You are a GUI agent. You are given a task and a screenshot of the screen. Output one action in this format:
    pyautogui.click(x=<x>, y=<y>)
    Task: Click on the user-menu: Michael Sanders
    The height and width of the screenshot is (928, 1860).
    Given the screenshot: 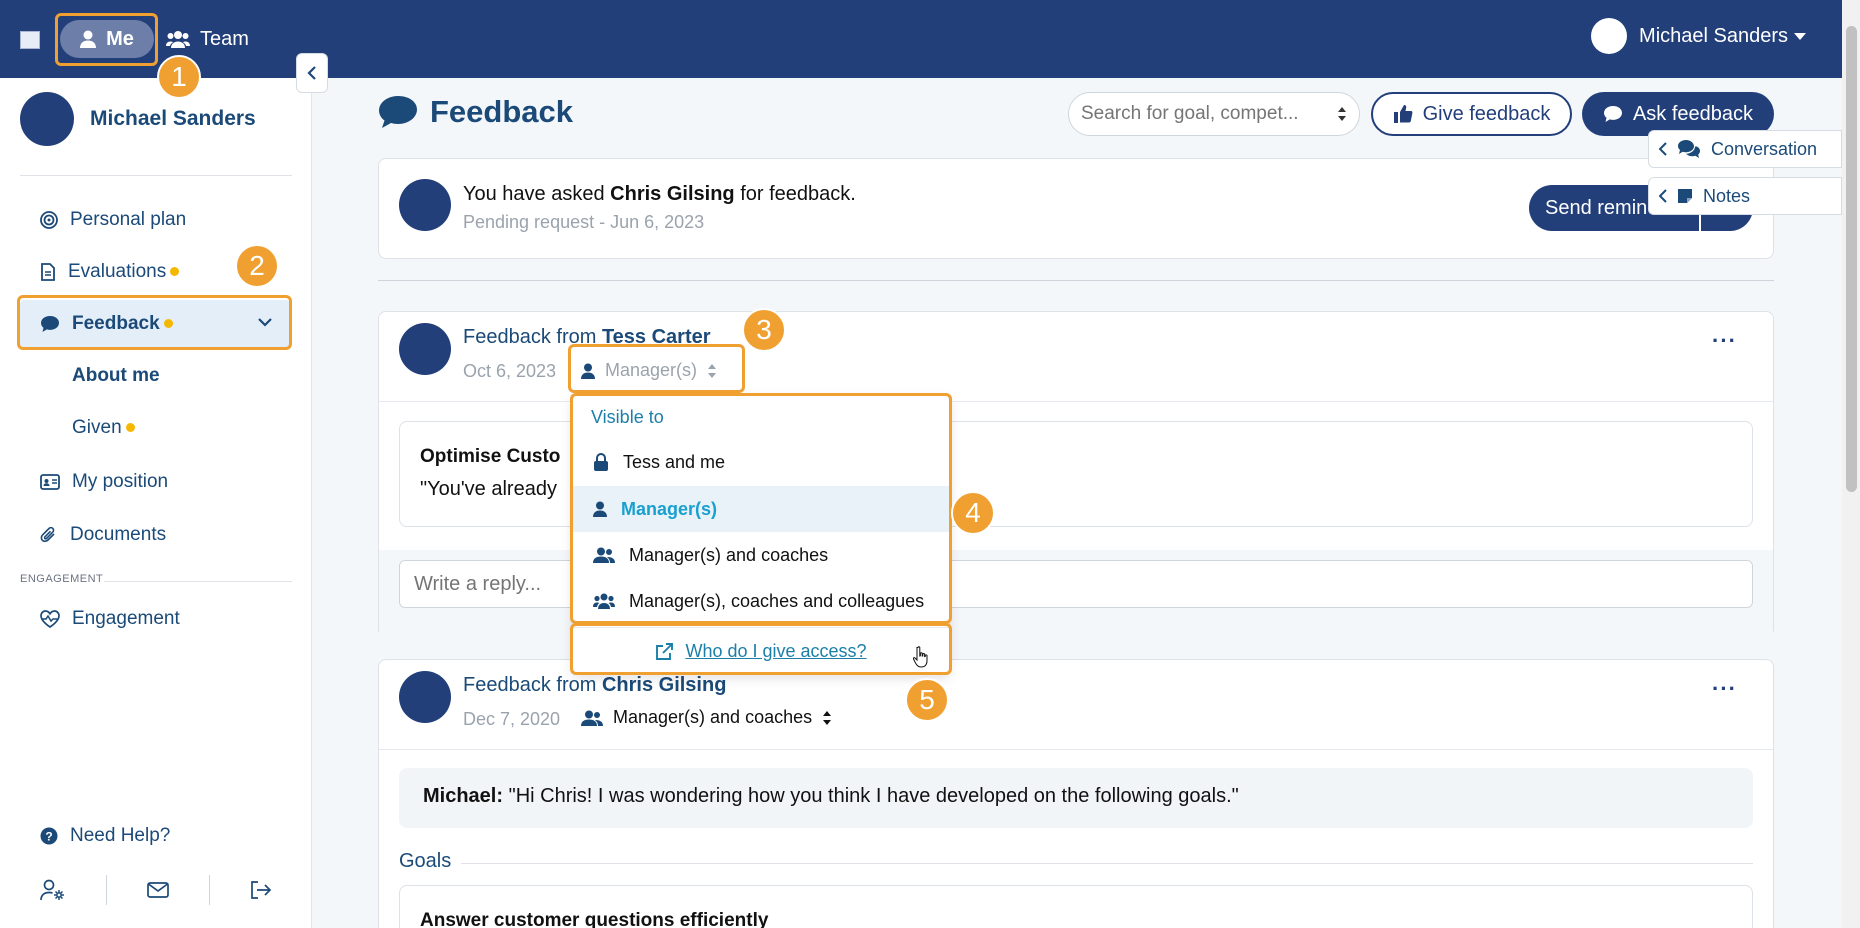 What is the action you would take?
    pyautogui.click(x=1698, y=36)
    